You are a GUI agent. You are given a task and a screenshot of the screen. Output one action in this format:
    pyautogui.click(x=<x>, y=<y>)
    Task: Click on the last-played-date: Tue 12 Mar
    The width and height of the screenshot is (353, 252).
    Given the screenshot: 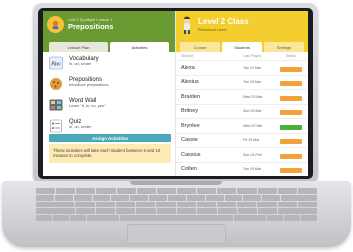 What is the action you would take?
    pyautogui.click(x=252, y=67)
    